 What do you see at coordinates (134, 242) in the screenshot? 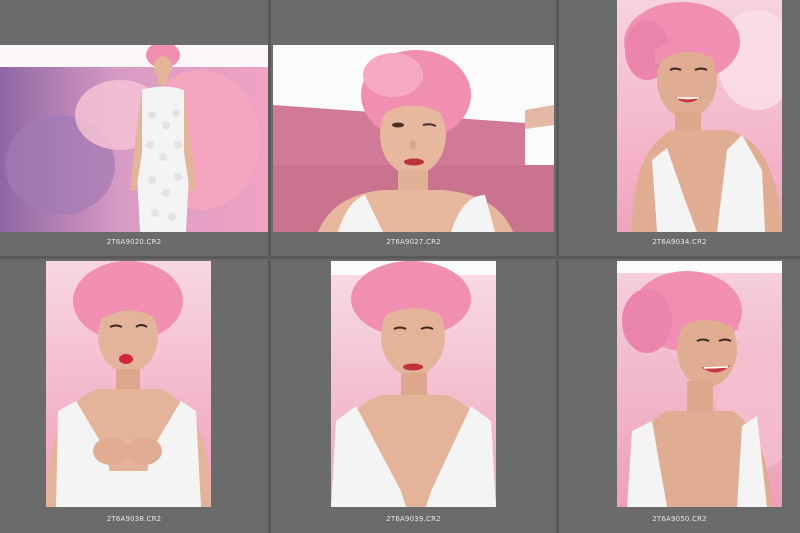
I see `thumbnail-filename: 2T6A9020.CR2` at bounding box center [134, 242].